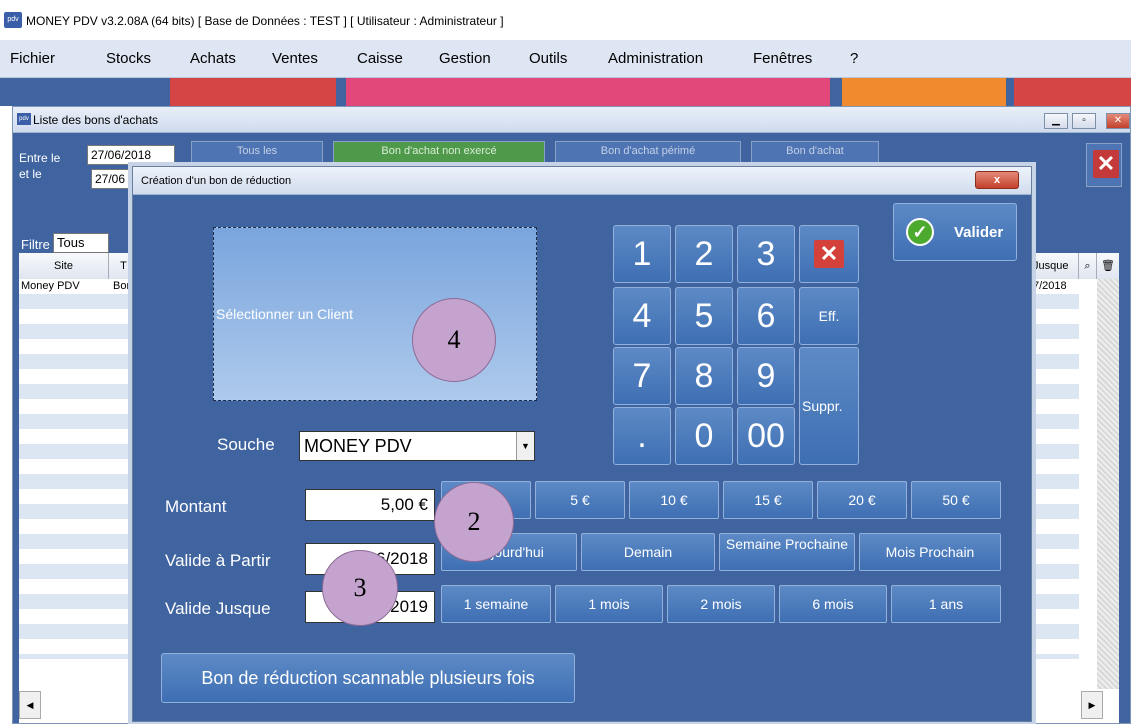 This screenshot has height=724, width=1131. I want to click on close-list-button, so click(1104, 165).